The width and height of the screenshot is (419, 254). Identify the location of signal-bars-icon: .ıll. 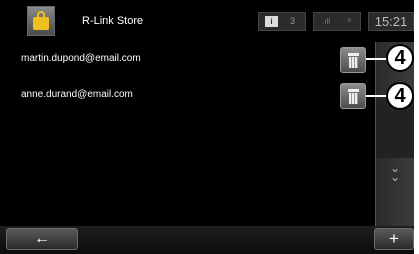
(326, 21).